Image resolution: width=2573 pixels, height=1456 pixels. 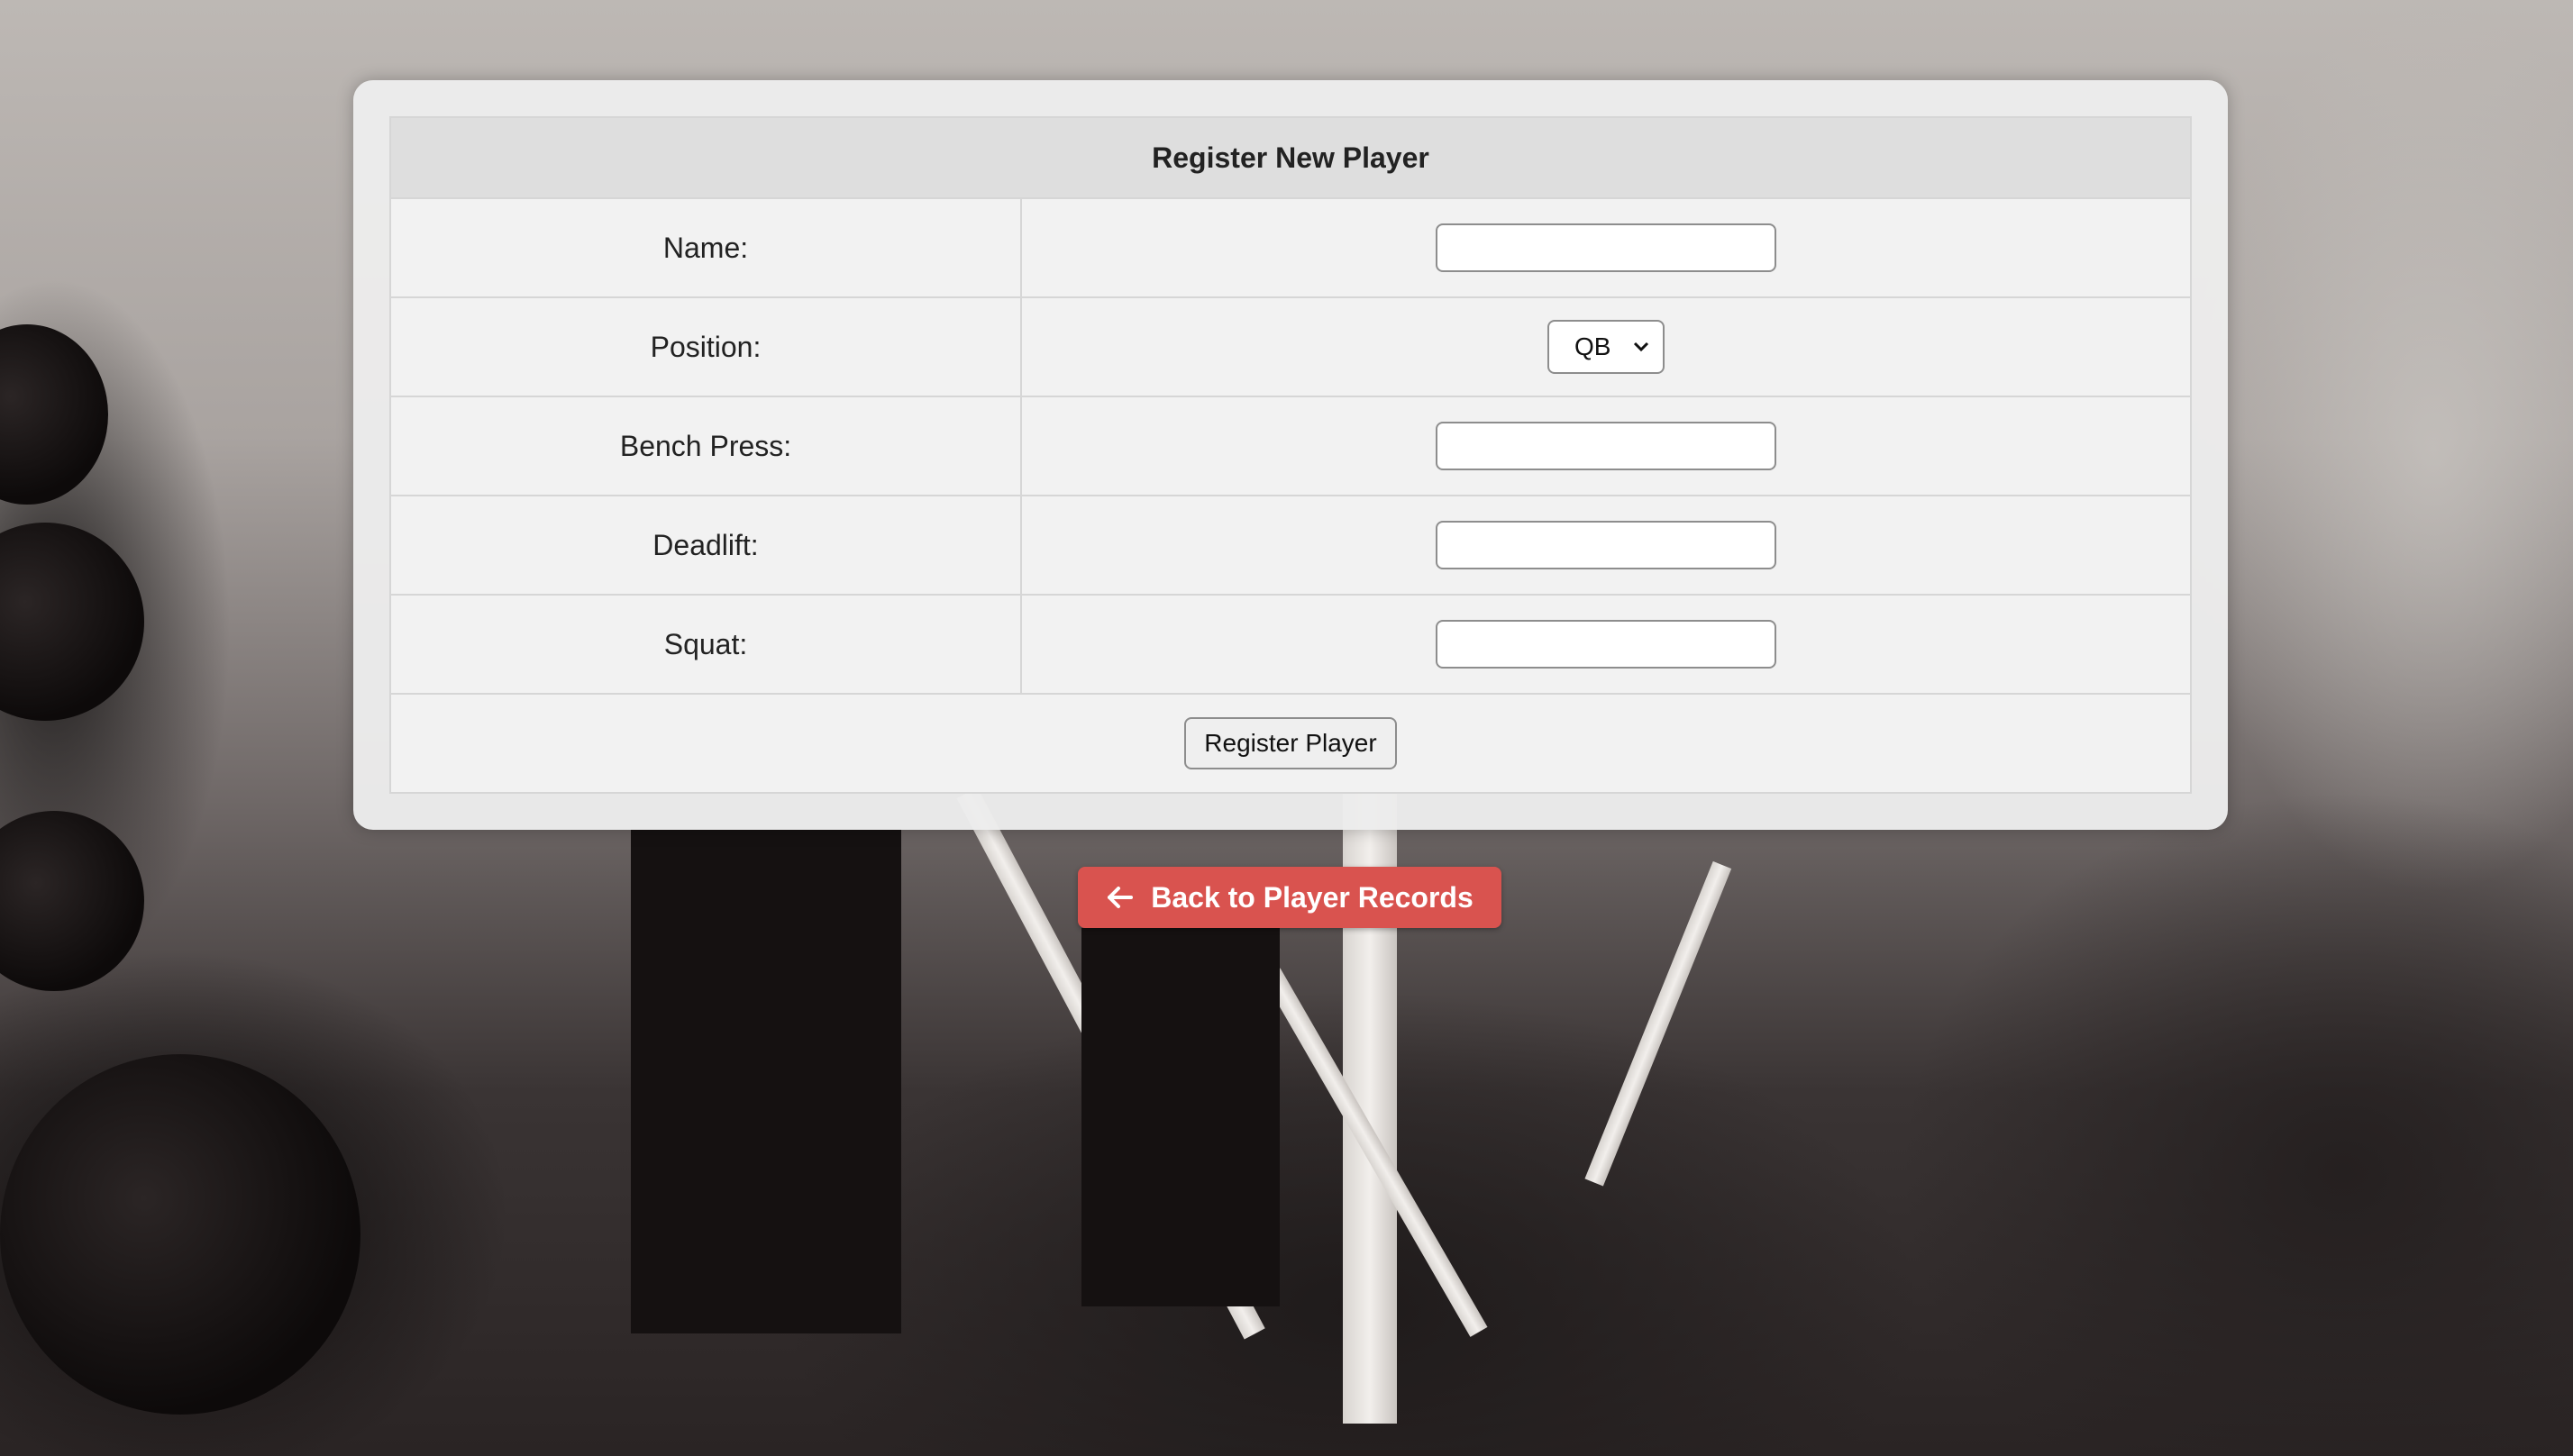 I want to click on arrow-left-icon, so click(x=1120, y=898).